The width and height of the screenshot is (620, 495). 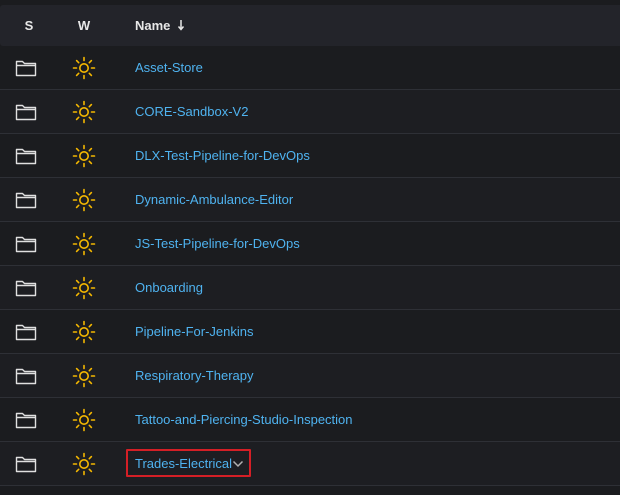 What do you see at coordinates (310, 288) in the screenshot?
I see `table-row: Onboarding` at bounding box center [310, 288].